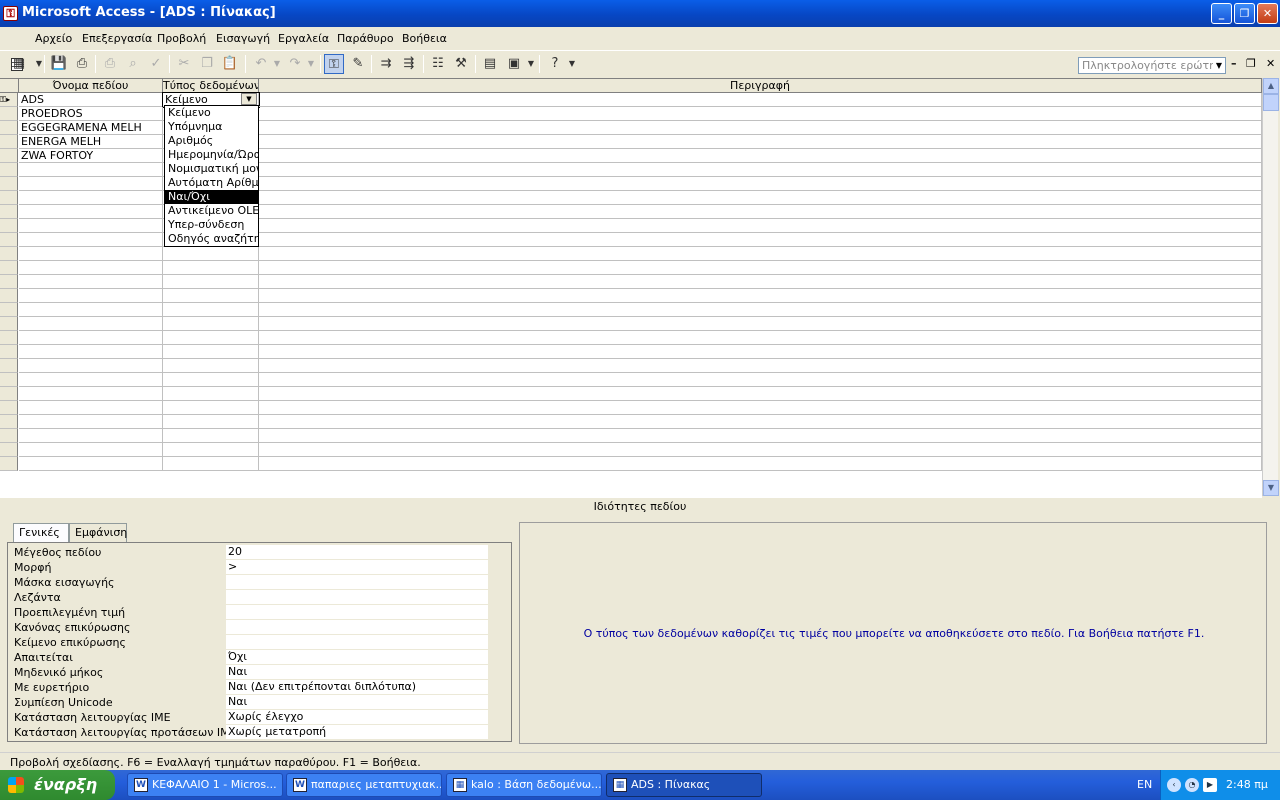  What do you see at coordinates (91, 128) in the screenshot?
I see `cell-field-name: EGGEGRAMENA MELH` at bounding box center [91, 128].